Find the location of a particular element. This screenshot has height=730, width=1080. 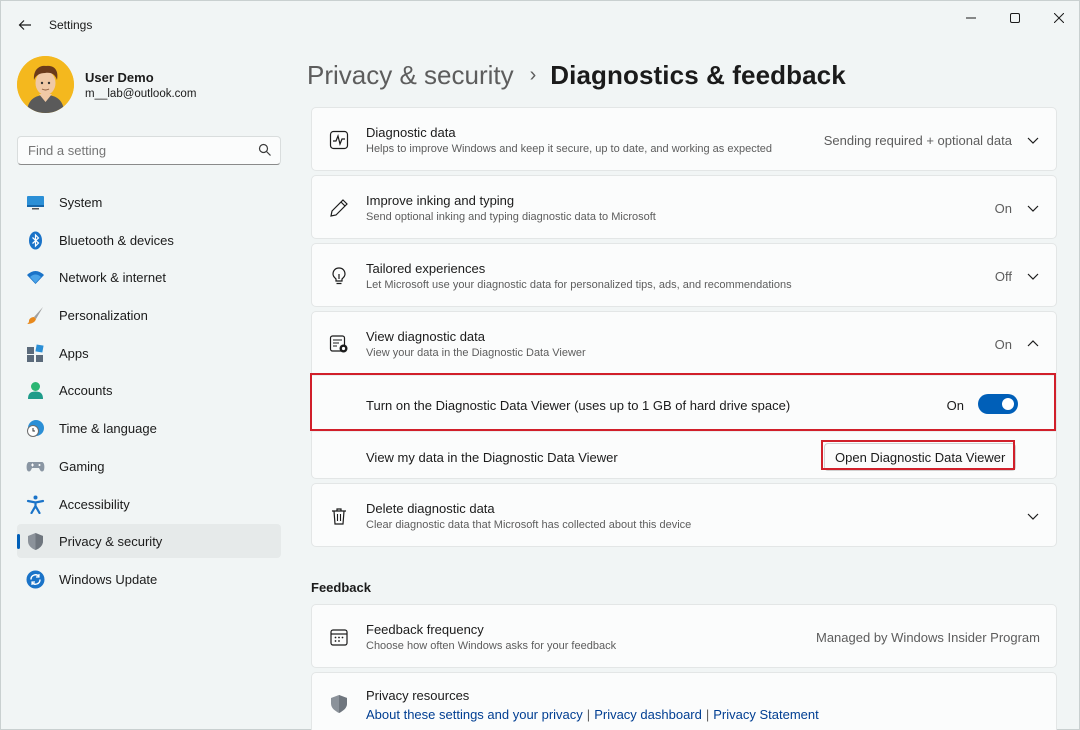

avatar-icon is located at coordinates (45, 84).